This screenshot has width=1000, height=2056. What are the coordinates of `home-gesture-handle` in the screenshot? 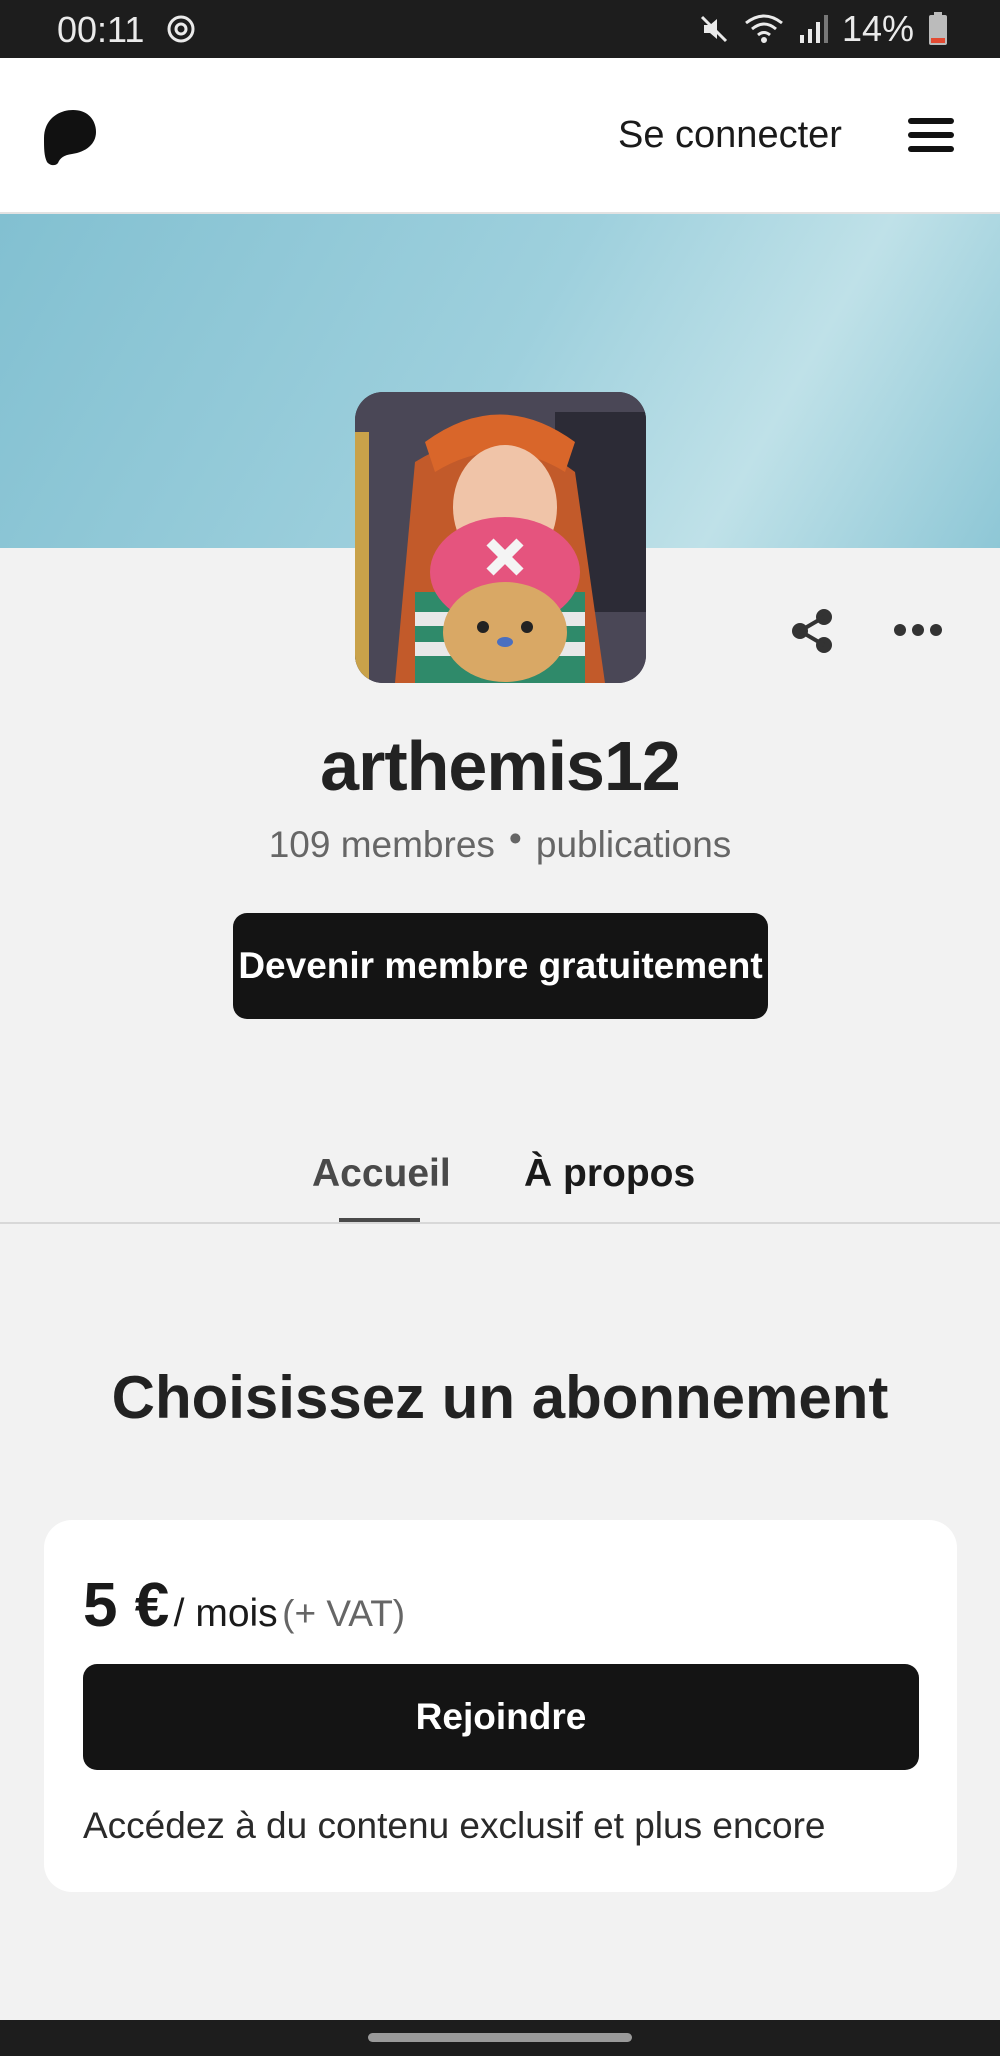 It's located at (500, 2037).